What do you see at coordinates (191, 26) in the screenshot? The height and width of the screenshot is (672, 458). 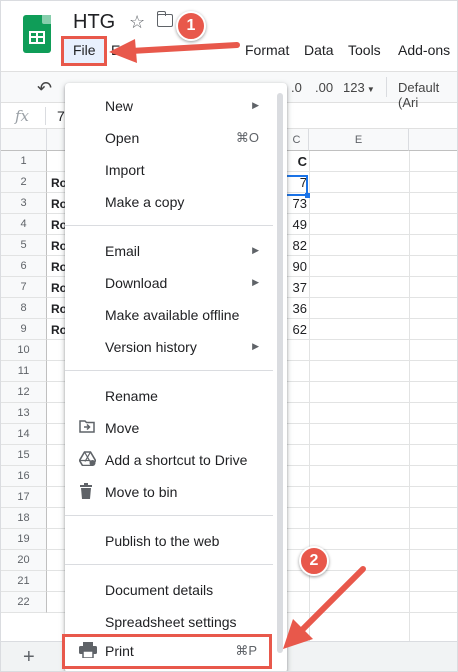 I see `callout-badge-1: 1` at bounding box center [191, 26].